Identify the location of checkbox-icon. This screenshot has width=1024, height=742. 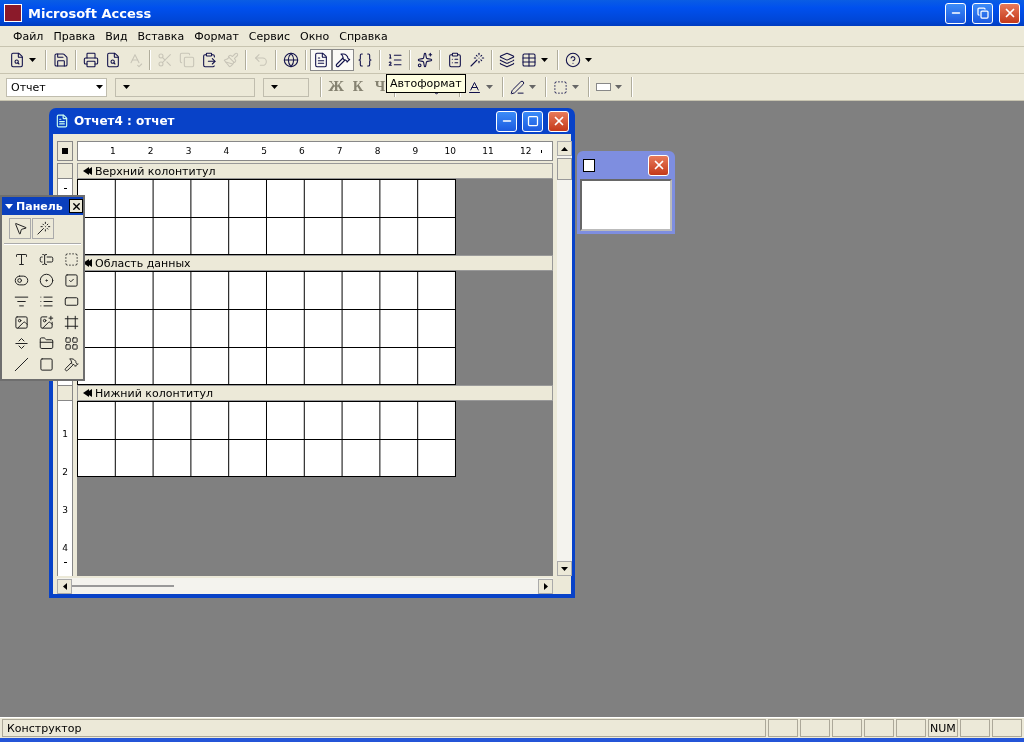
(71, 280).